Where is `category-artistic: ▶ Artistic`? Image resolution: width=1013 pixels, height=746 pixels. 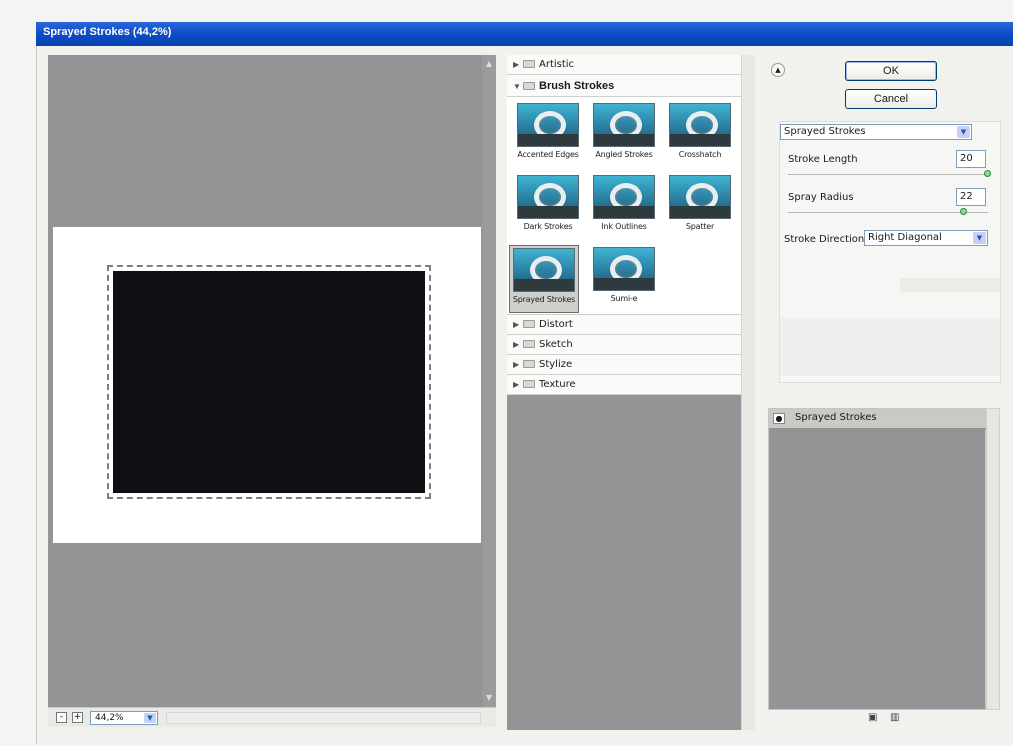
category-artistic: ▶ Artistic is located at coordinates (624, 65).